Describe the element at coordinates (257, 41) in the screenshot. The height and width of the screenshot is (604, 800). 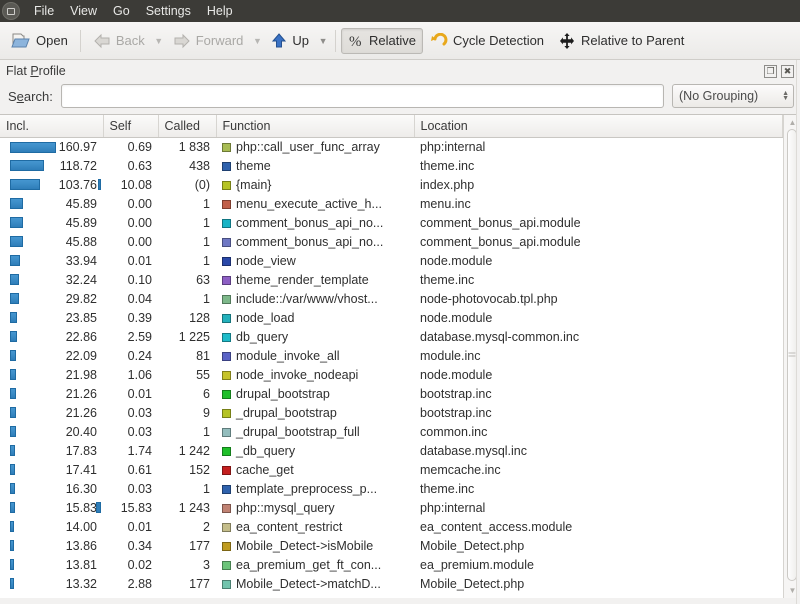
I see `forward-dropdown-chevron-down-icon: ▼` at that location.